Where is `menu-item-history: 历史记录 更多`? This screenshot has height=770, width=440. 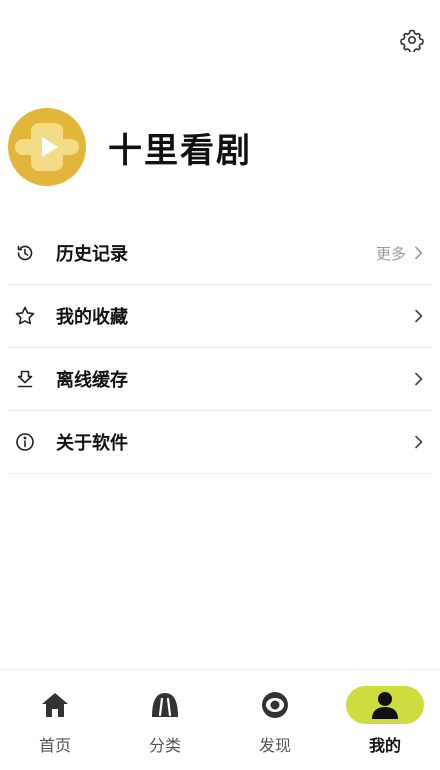 menu-item-history: 历史记录 更多 is located at coordinates (220, 253).